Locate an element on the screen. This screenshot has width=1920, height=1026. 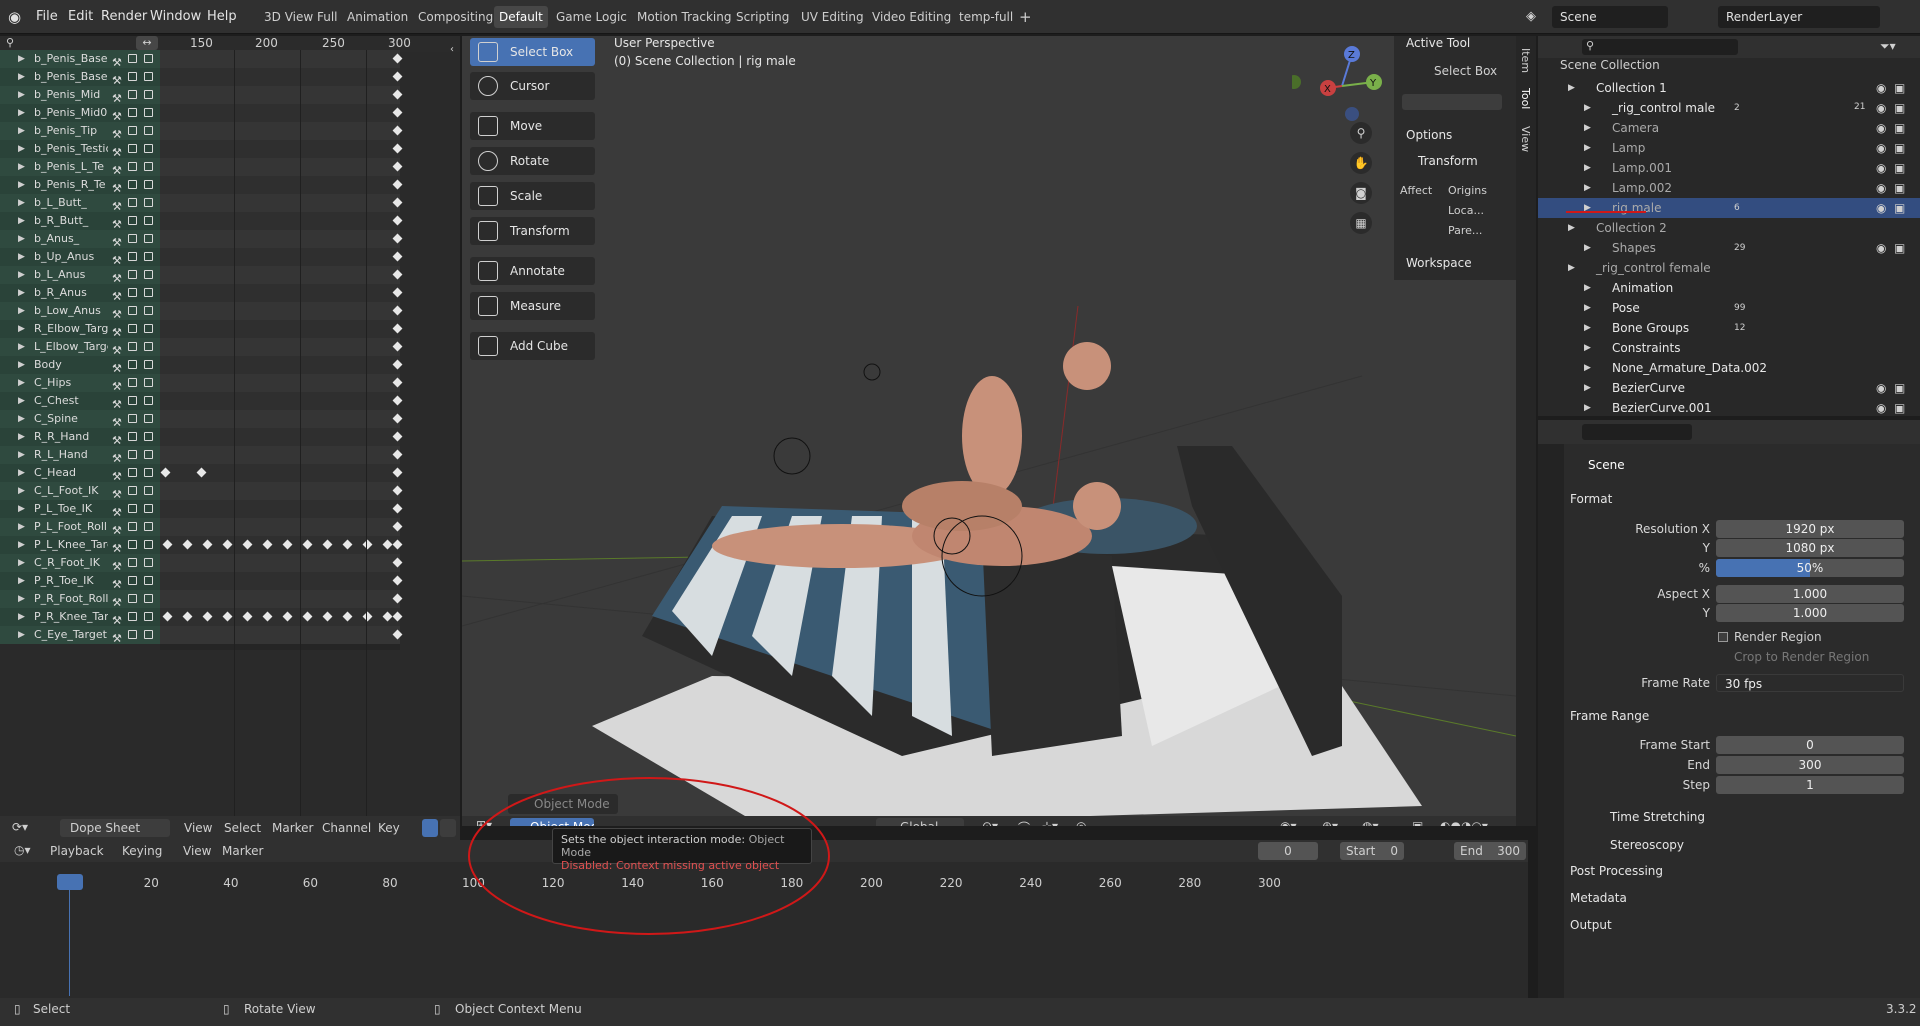
outliner-search-input is located at coordinates (1660, 47).